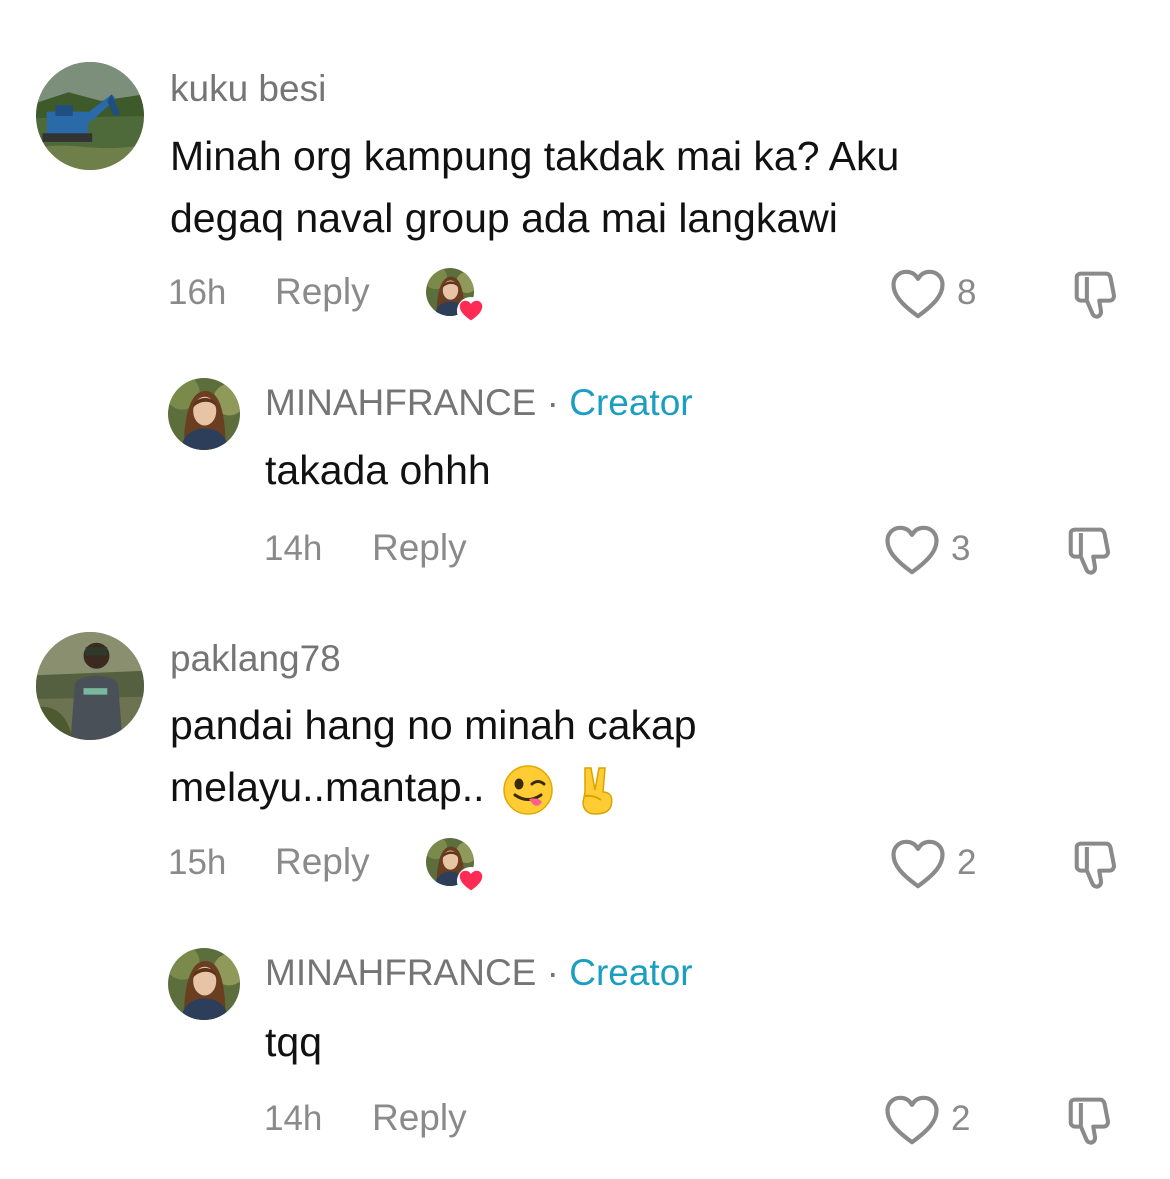 This screenshot has height=1179, width=1170. I want to click on creator-avatar-image, so click(204, 984).